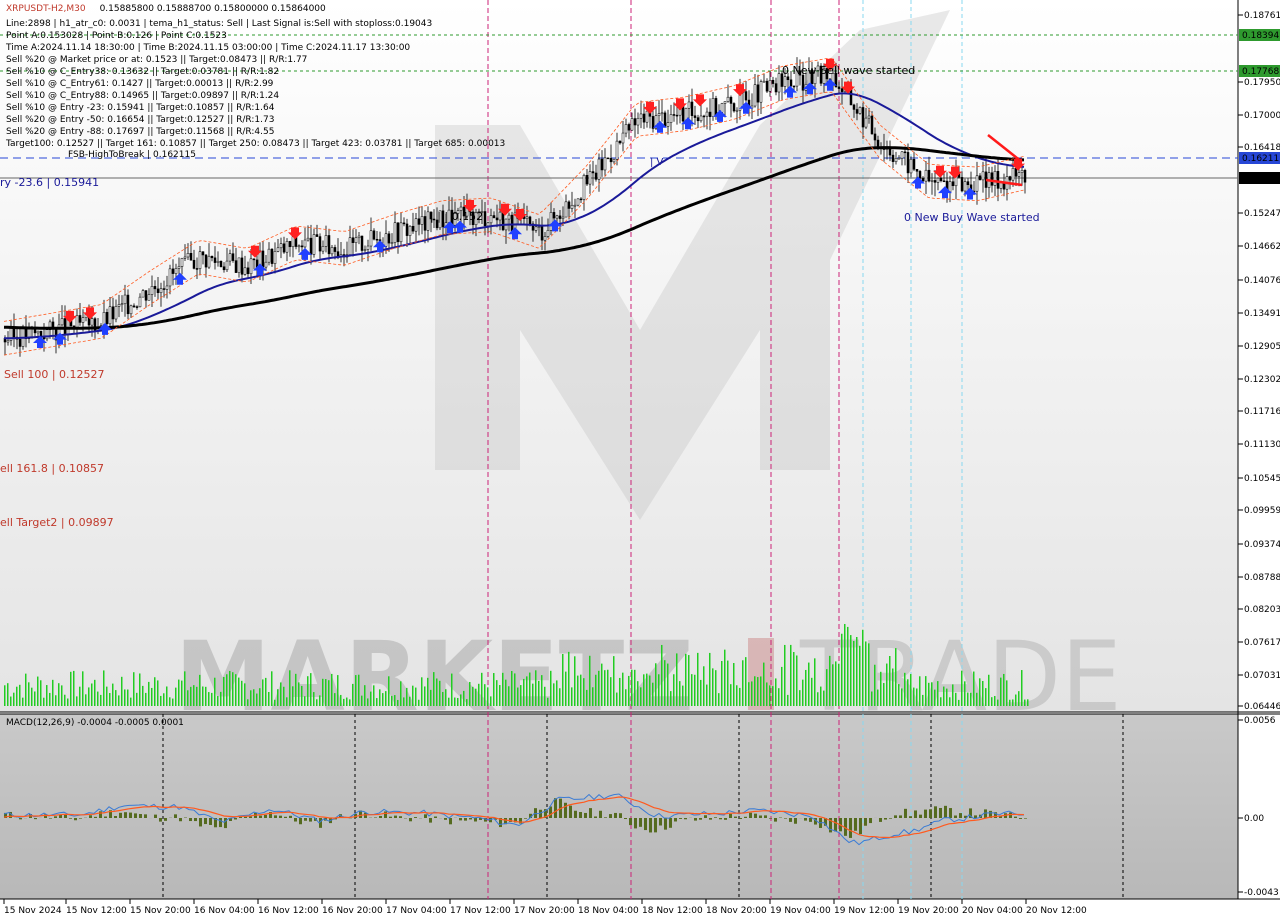 The width and height of the screenshot is (1280, 924). Describe the element at coordinates (54, 374) in the screenshot. I see `sell-100-label: Sell 100 | 0.12527` at that location.